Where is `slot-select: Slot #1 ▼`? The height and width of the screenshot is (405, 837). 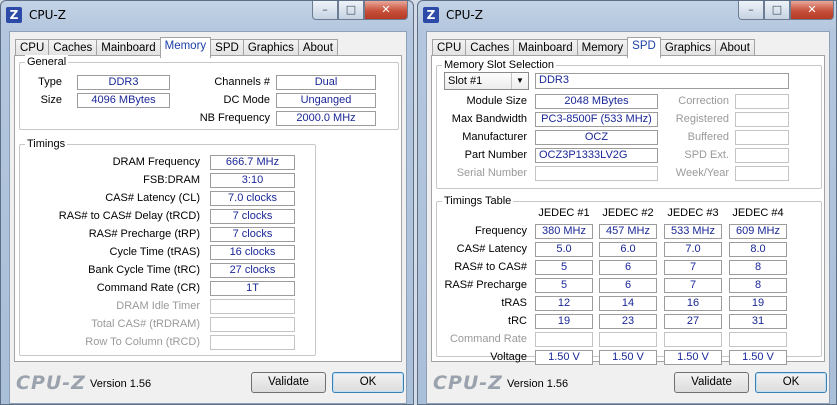
slot-select: Slot #1 ▼ is located at coordinates (486, 81).